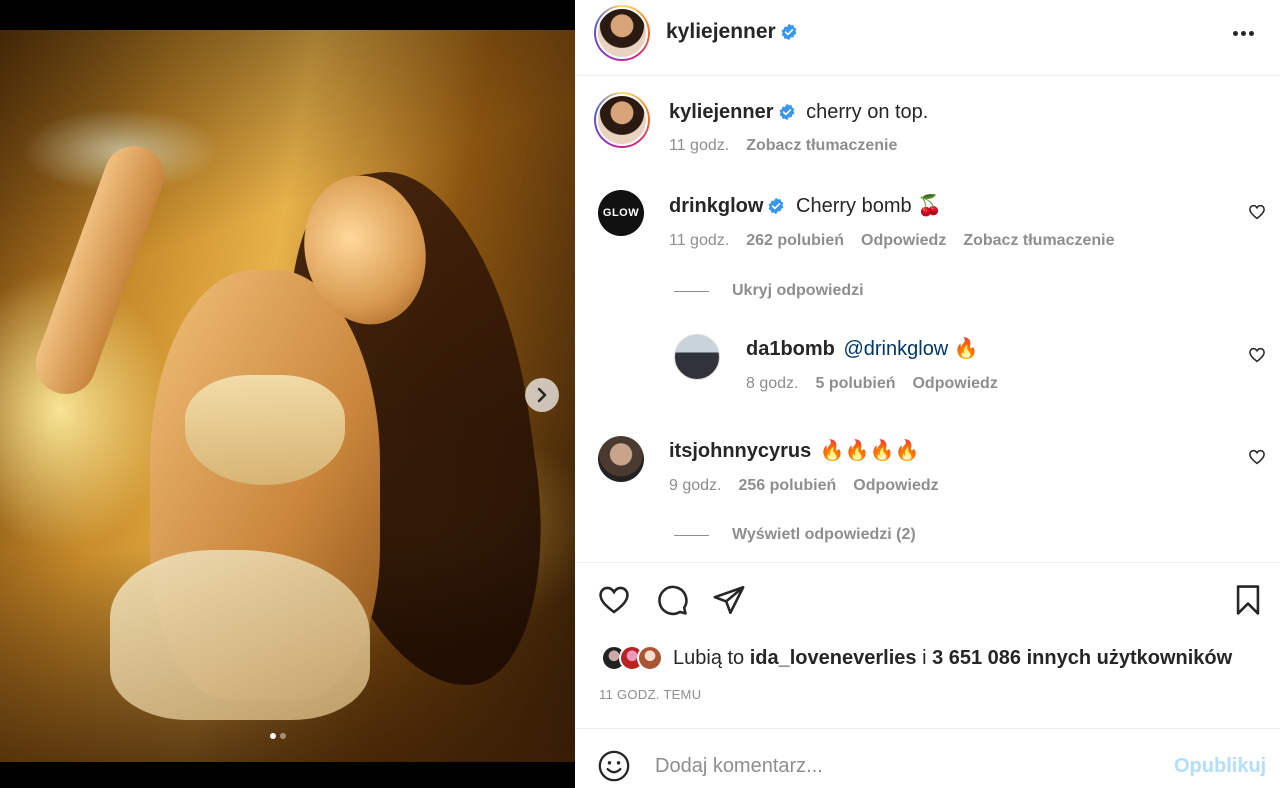 The height and width of the screenshot is (788, 1280). What do you see at coordinates (729, 600) in the screenshot?
I see `share-paper-plane-icon` at bounding box center [729, 600].